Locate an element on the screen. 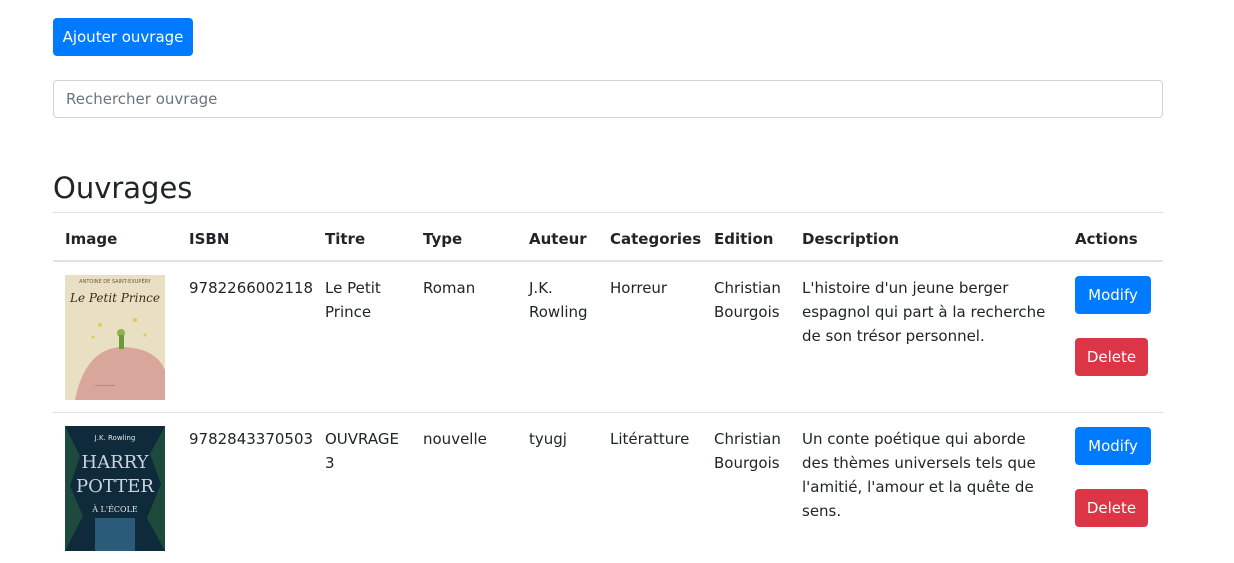 The height and width of the screenshot is (563, 1234). add-ouvrage-button: Ajouter ouvrage is located at coordinates (123, 37).